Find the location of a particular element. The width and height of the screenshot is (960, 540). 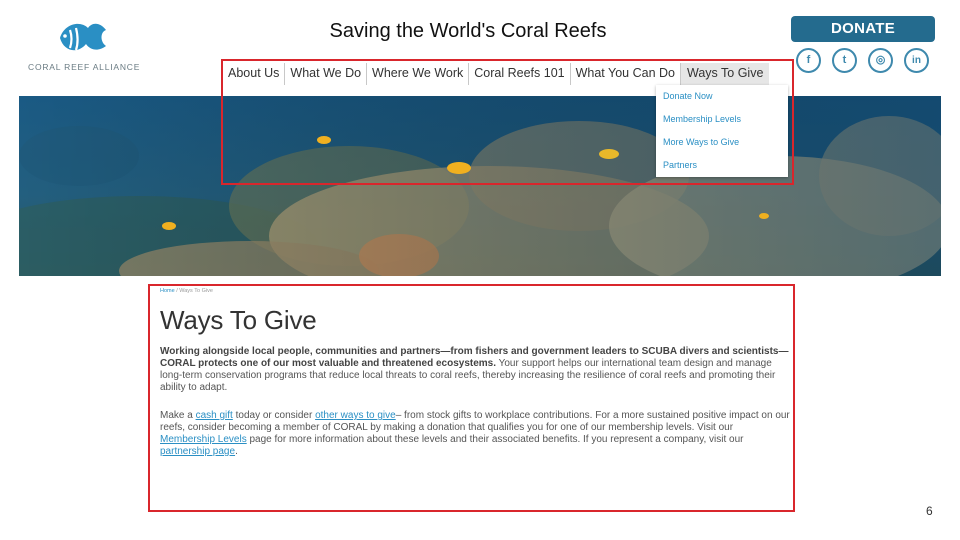

membership-levels-link: Membership Levels is located at coordinates (203, 439).